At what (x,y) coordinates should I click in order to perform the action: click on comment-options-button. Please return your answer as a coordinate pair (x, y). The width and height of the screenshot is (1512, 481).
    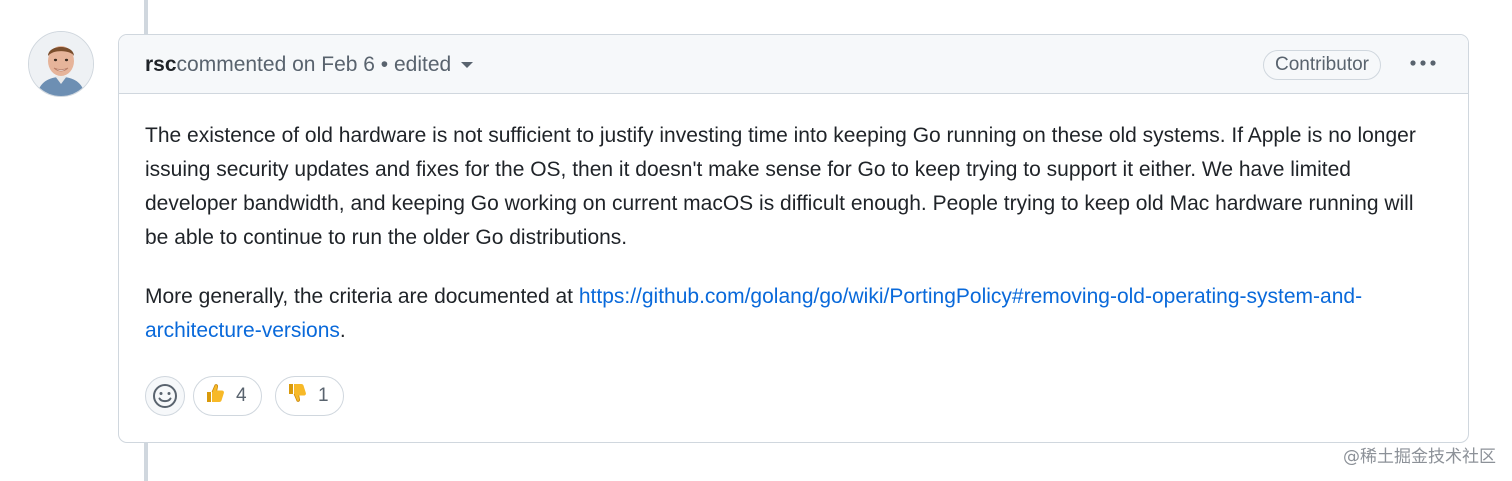
    Looking at the image, I should click on (1423, 64).